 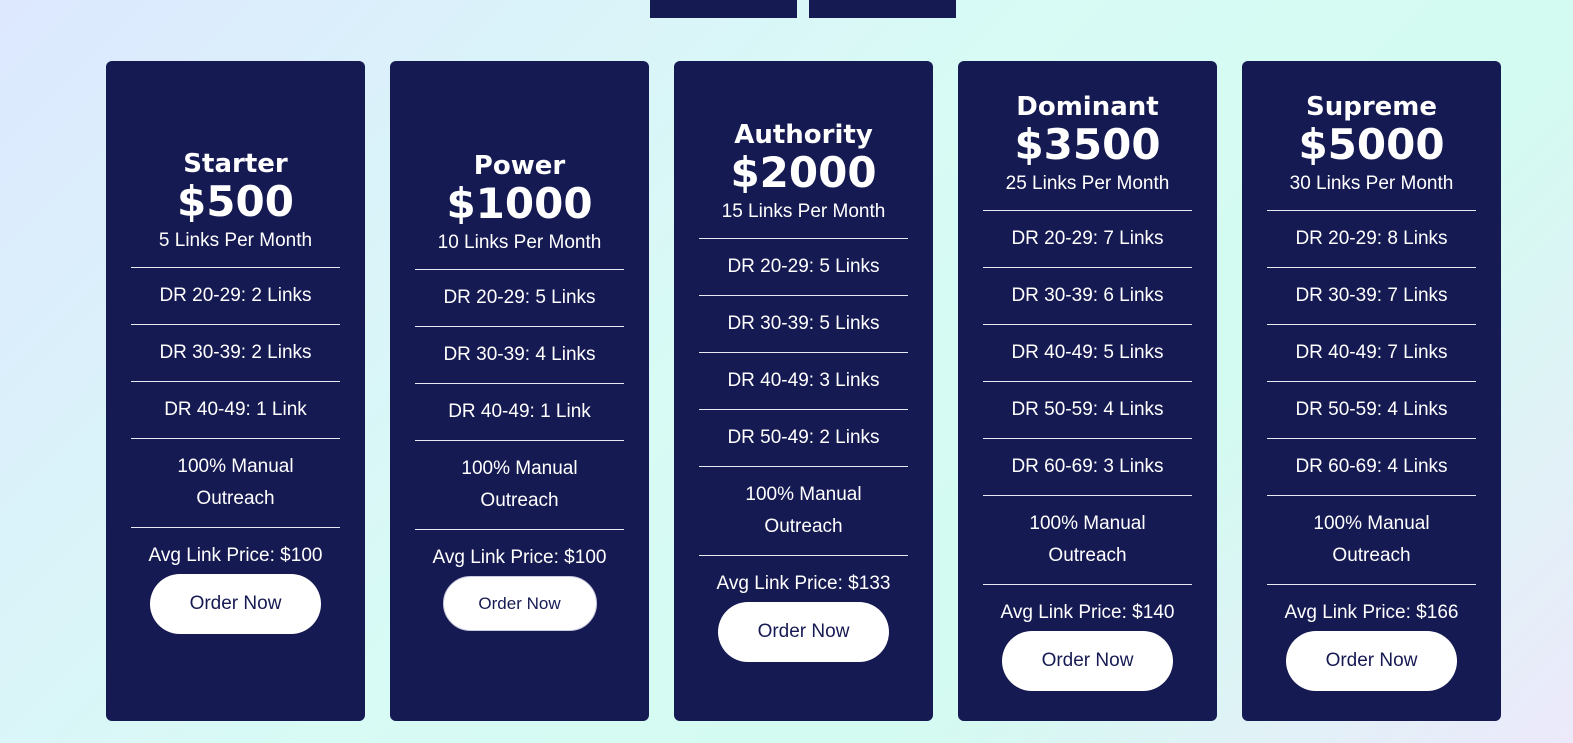 What do you see at coordinates (1371, 467) in the screenshot?
I see `feature-item: DR 60-69: 4 Links` at bounding box center [1371, 467].